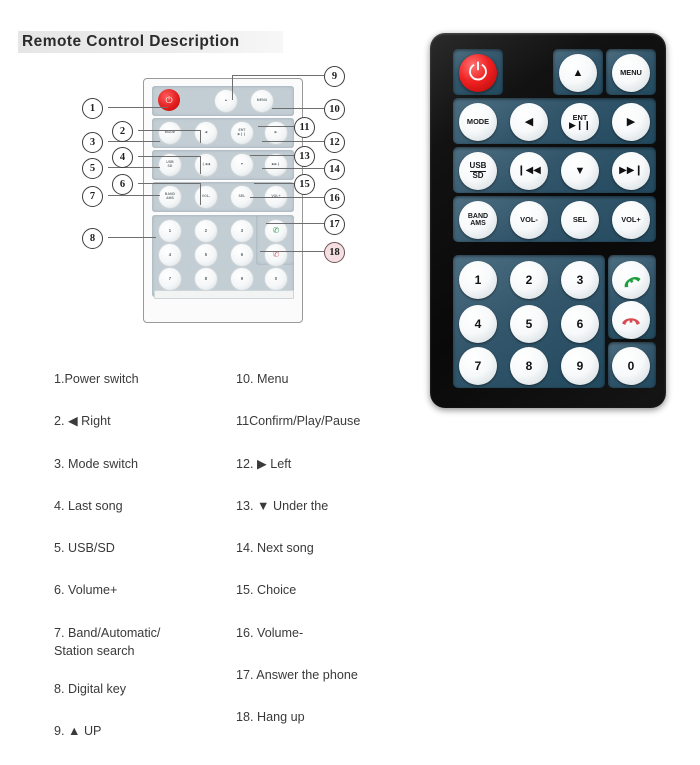  Describe the element at coordinates (92, 168) in the screenshot. I see `callout-5: 5` at that location.